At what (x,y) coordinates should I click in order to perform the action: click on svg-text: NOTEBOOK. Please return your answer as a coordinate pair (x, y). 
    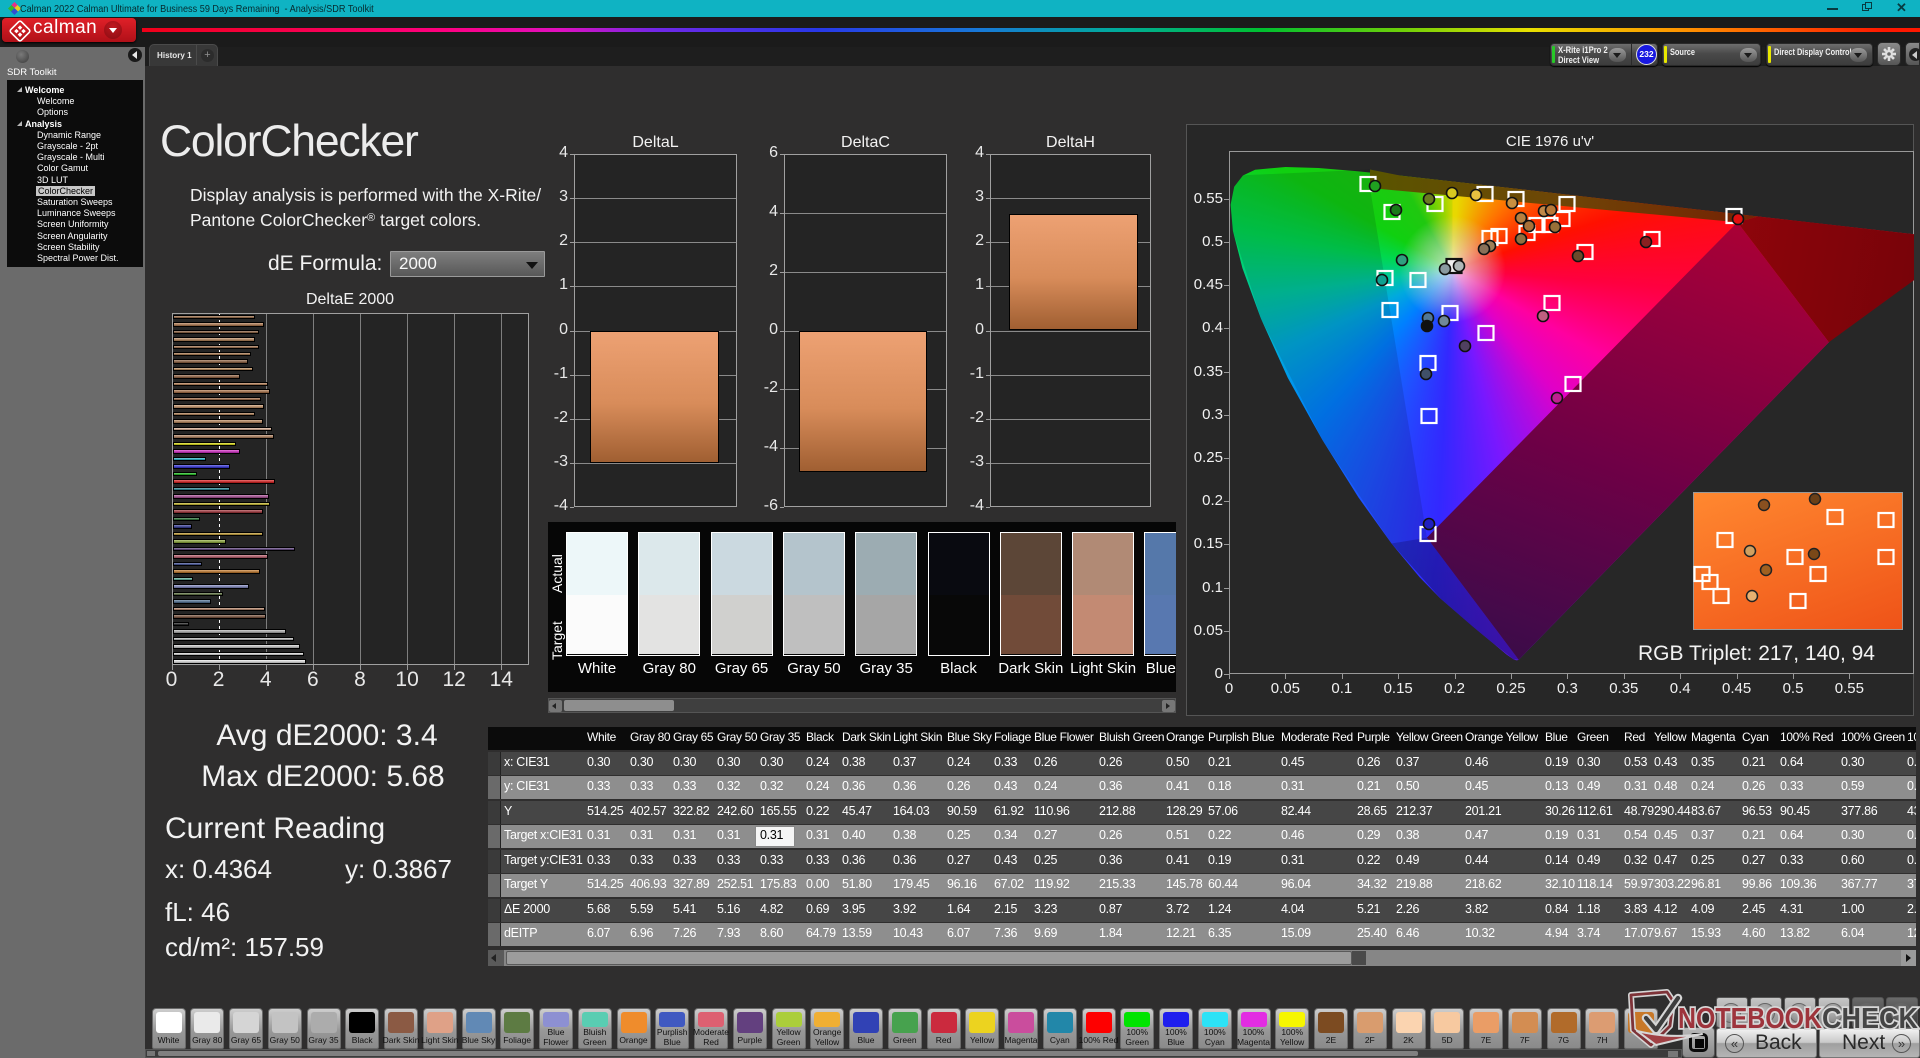
    Looking at the image, I should click on (1750, 1019).